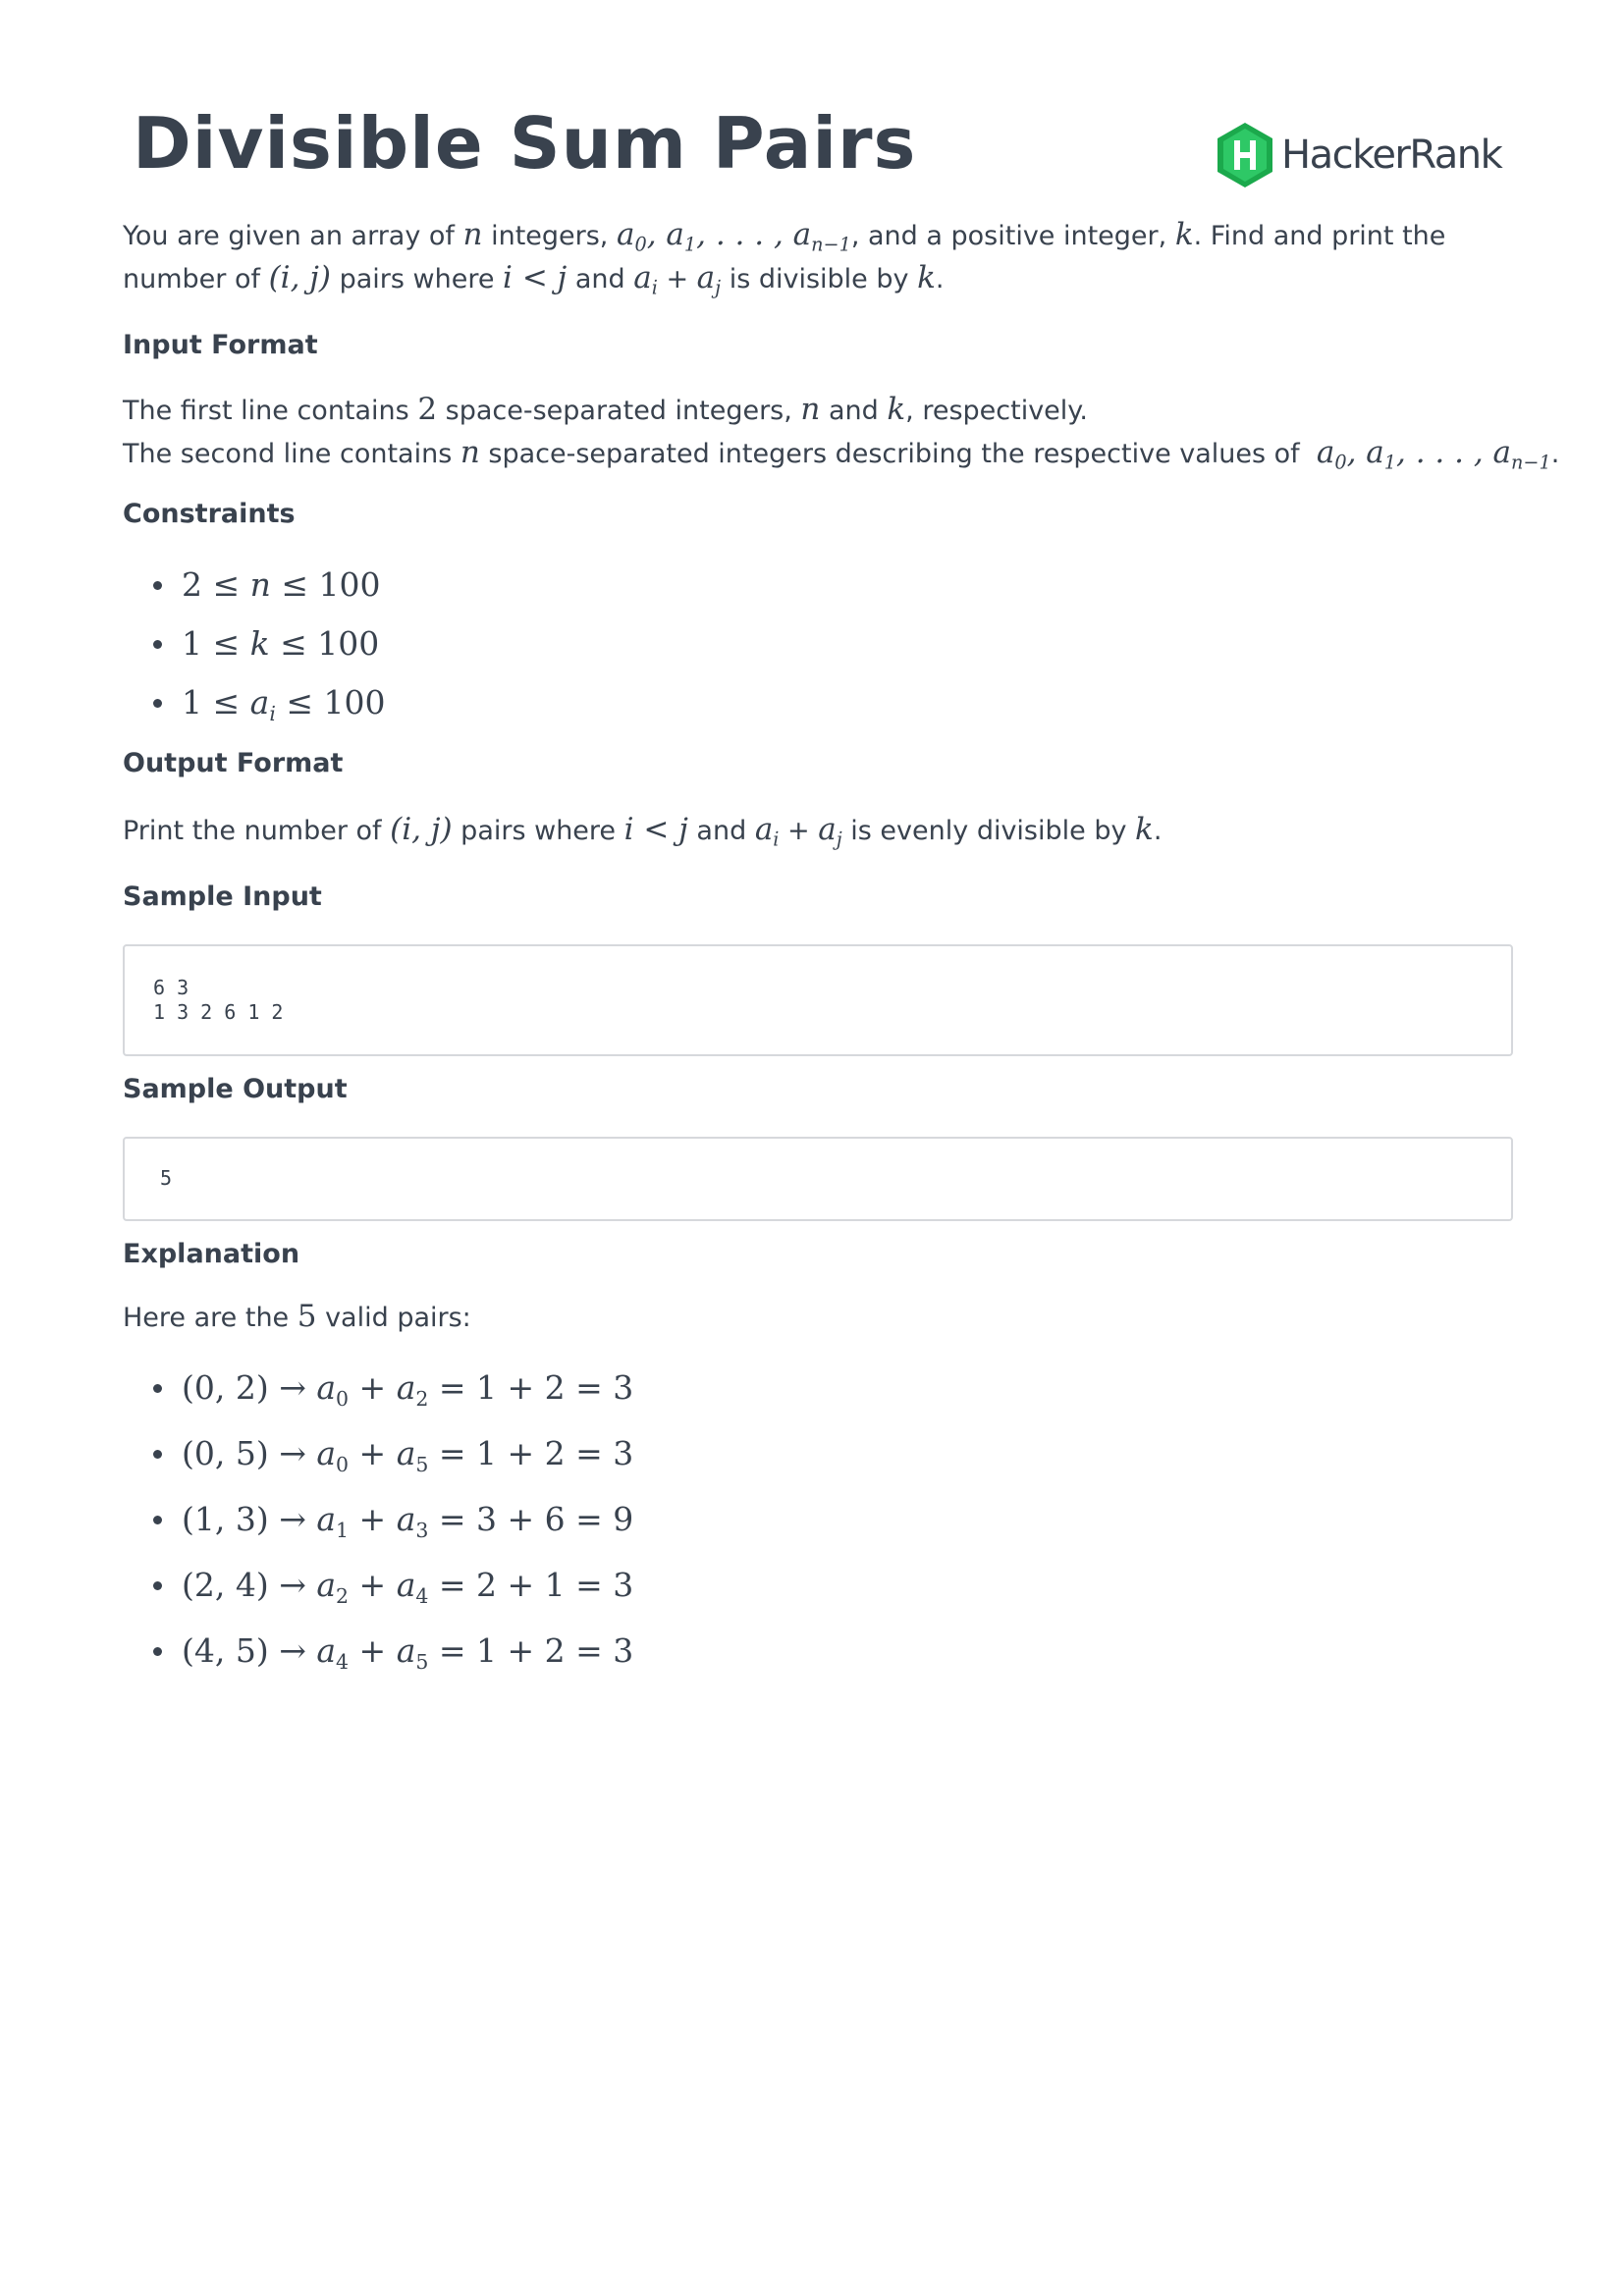 This screenshot has width=1623, height=2296. What do you see at coordinates (1244, 155) in the screenshot?
I see `hackerrank-logo-icon` at bounding box center [1244, 155].